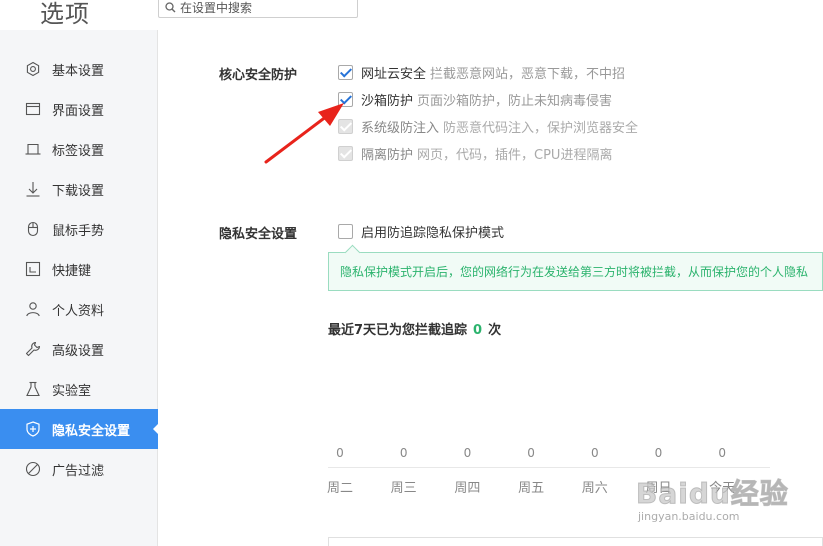 The height and width of the screenshot is (546, 823). What do you see at coordinates (33, 269) in the screenshot?
I see `shortcut-icon` at bounding box center [33, 269].